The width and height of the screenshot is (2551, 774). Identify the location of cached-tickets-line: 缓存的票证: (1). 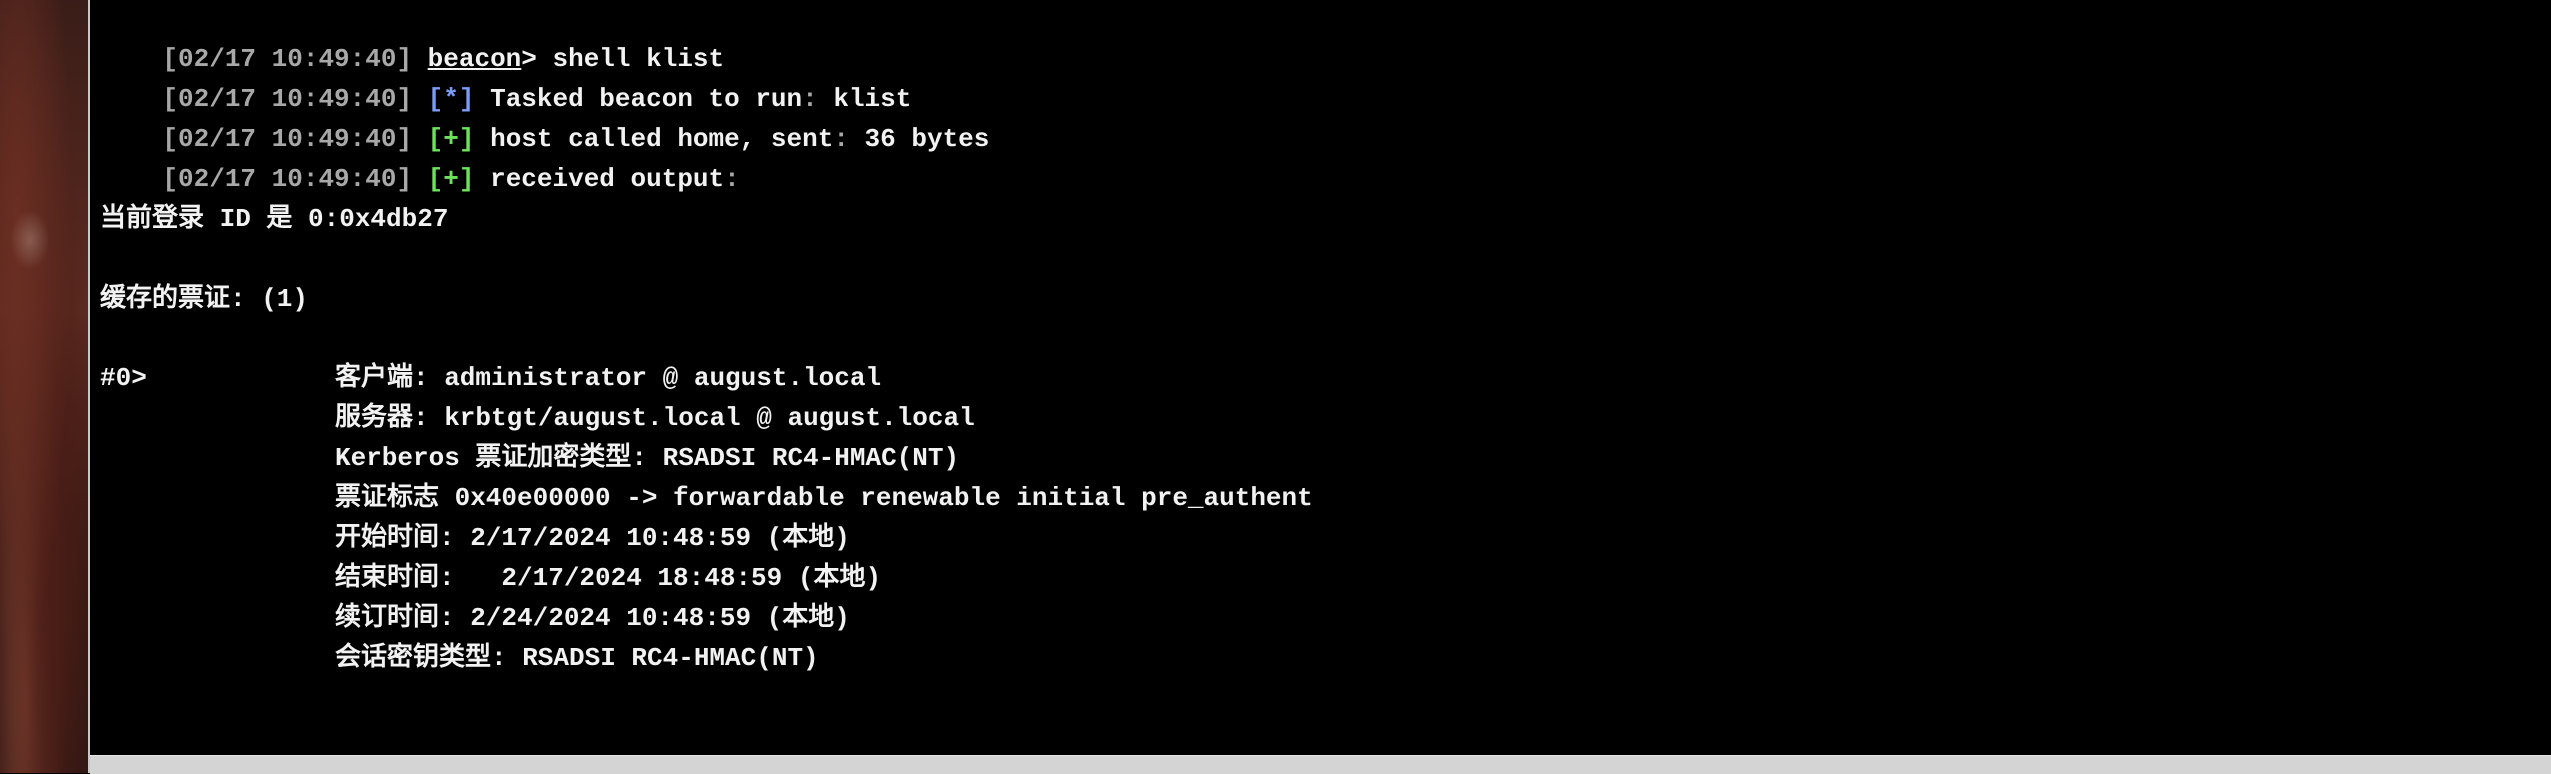
(204, 299).